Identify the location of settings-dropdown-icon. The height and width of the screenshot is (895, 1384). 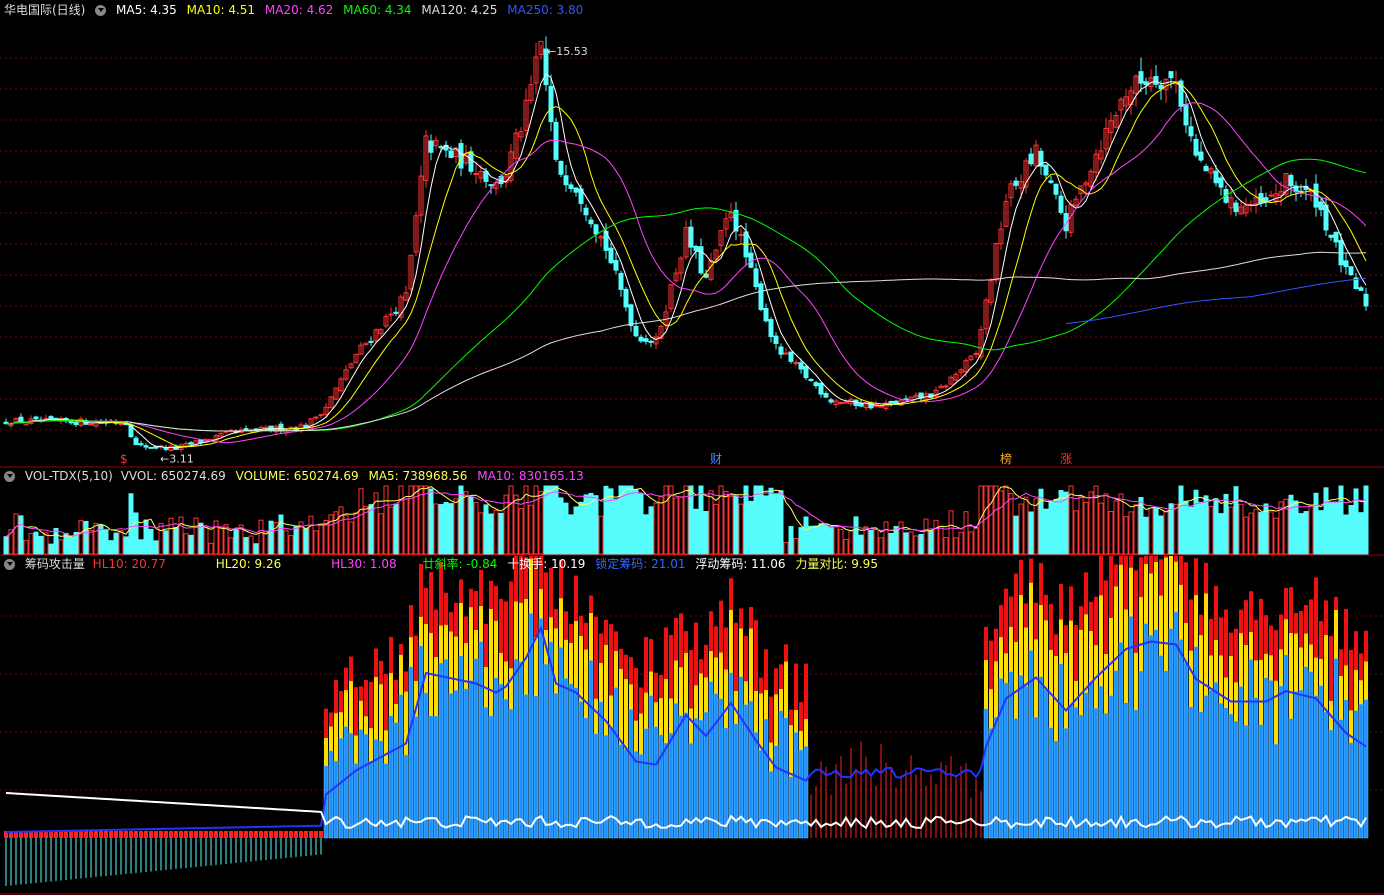
(101, 10).